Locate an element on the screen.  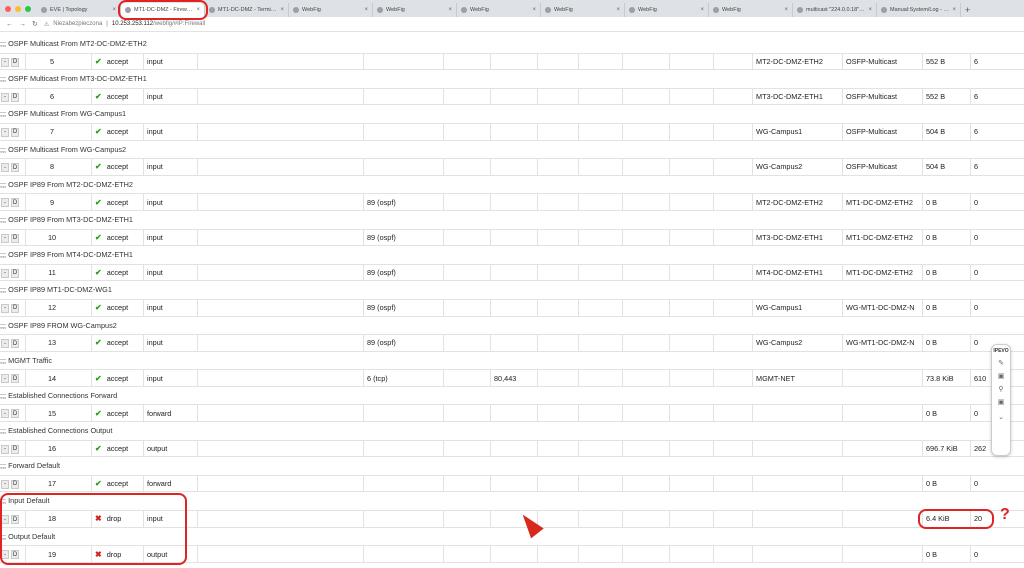
table-row: - D 16 ✔ accept output 696.7 KiB 262 is located at coordinates (512, 448).